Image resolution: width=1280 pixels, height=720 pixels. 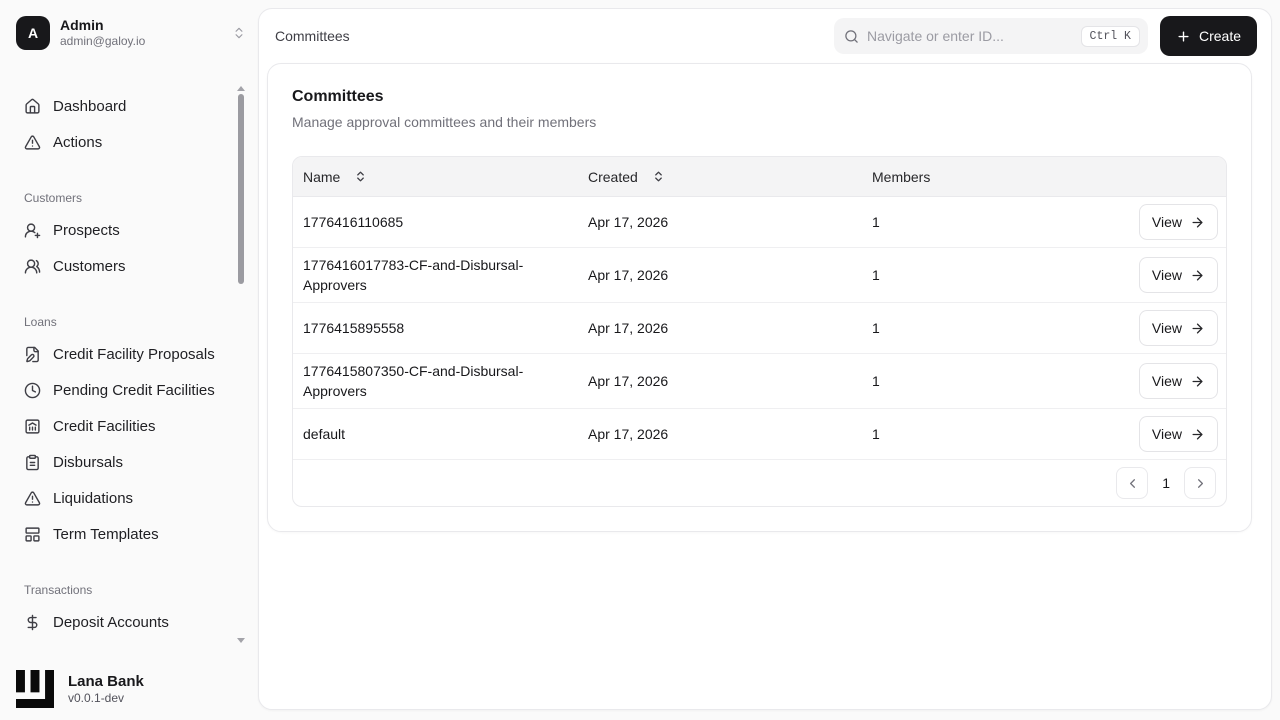 What do you see at coordinates (759, 328) in the screenshot?
I see `table-row: 1776415895558 Apr 17, 2026 1 View` at bounding box center [759, 328].